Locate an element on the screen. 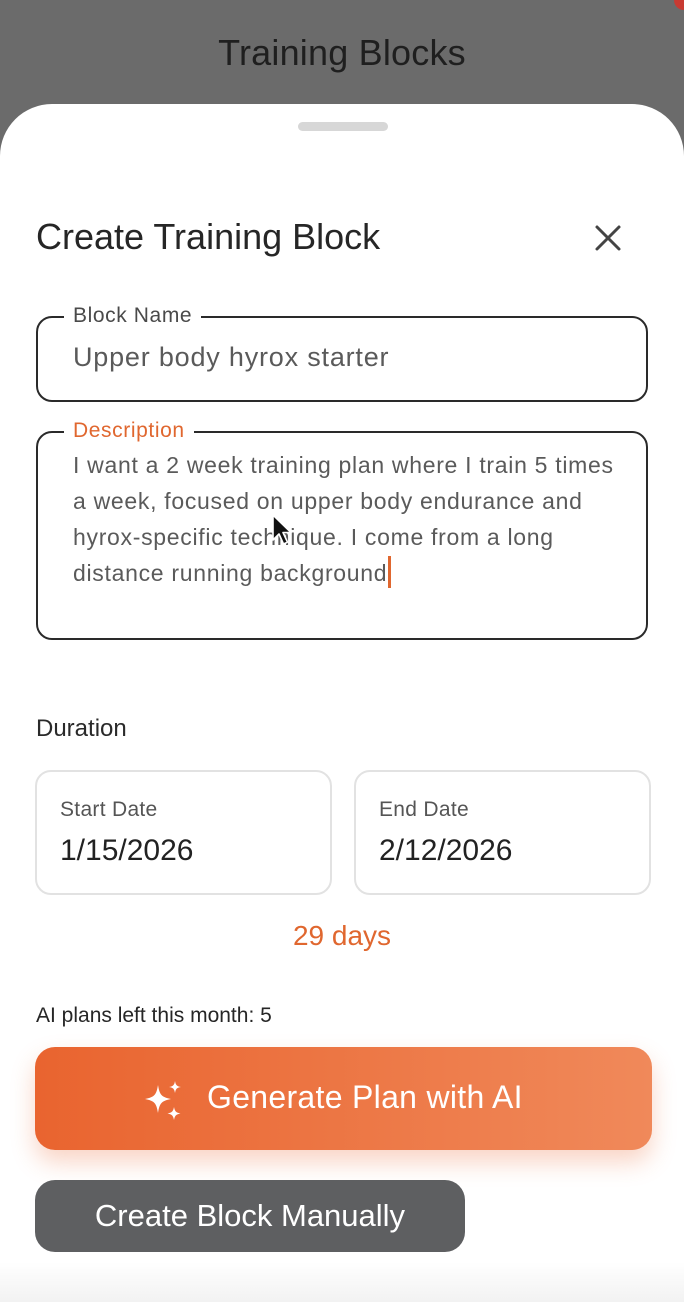 This screenshot has width=684, height=1302. block-name-value: Upper body hyrox starter is located at coordinates (231, 357).